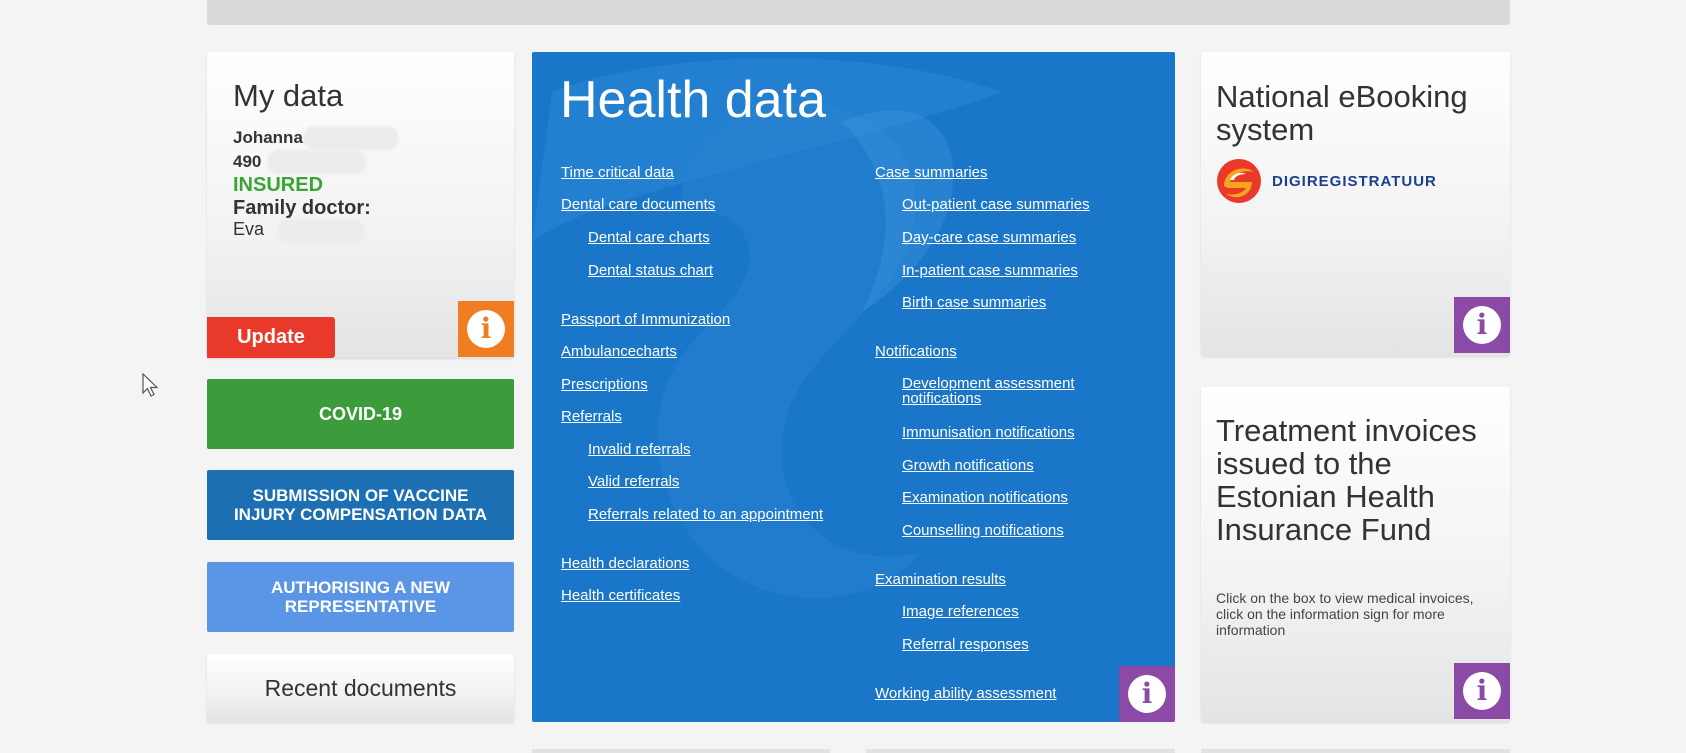  Describe the element at coordinates (360, 688) in the screenshot. I see `recent-documents-button: Recent documents` at that location.